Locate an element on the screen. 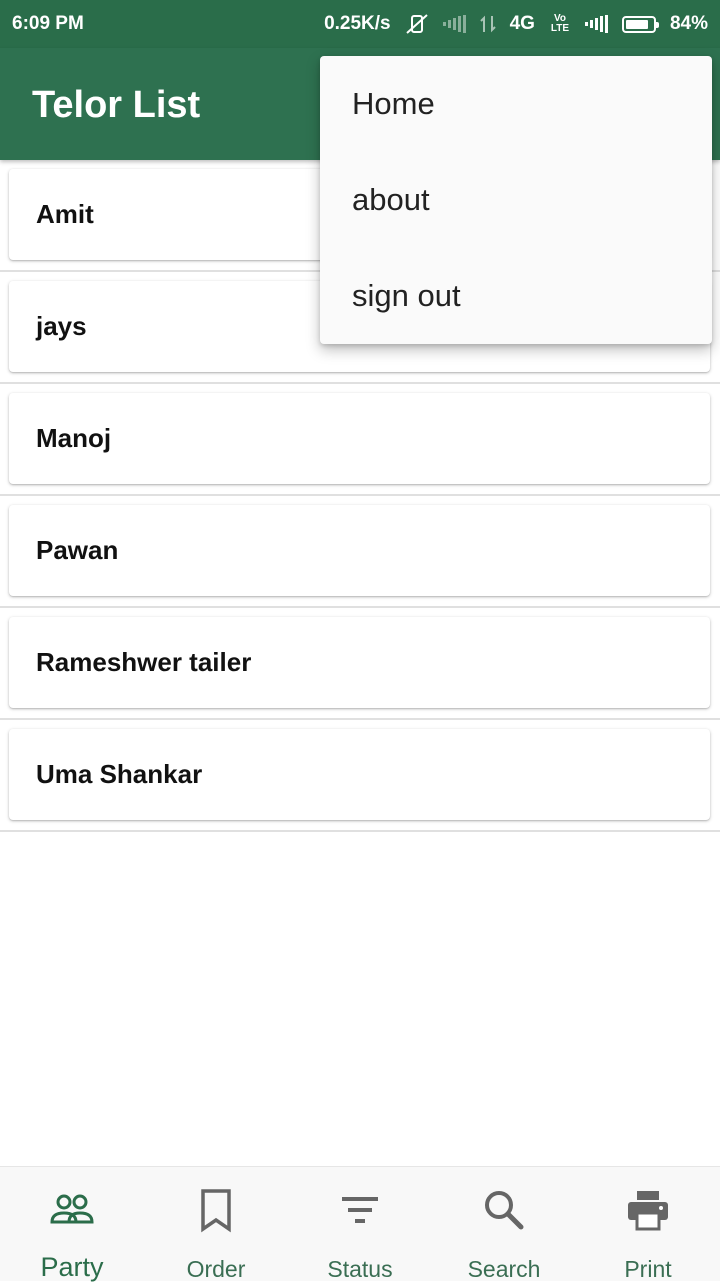  list-item: Uma Shankar is located at coordinates (360, 776).